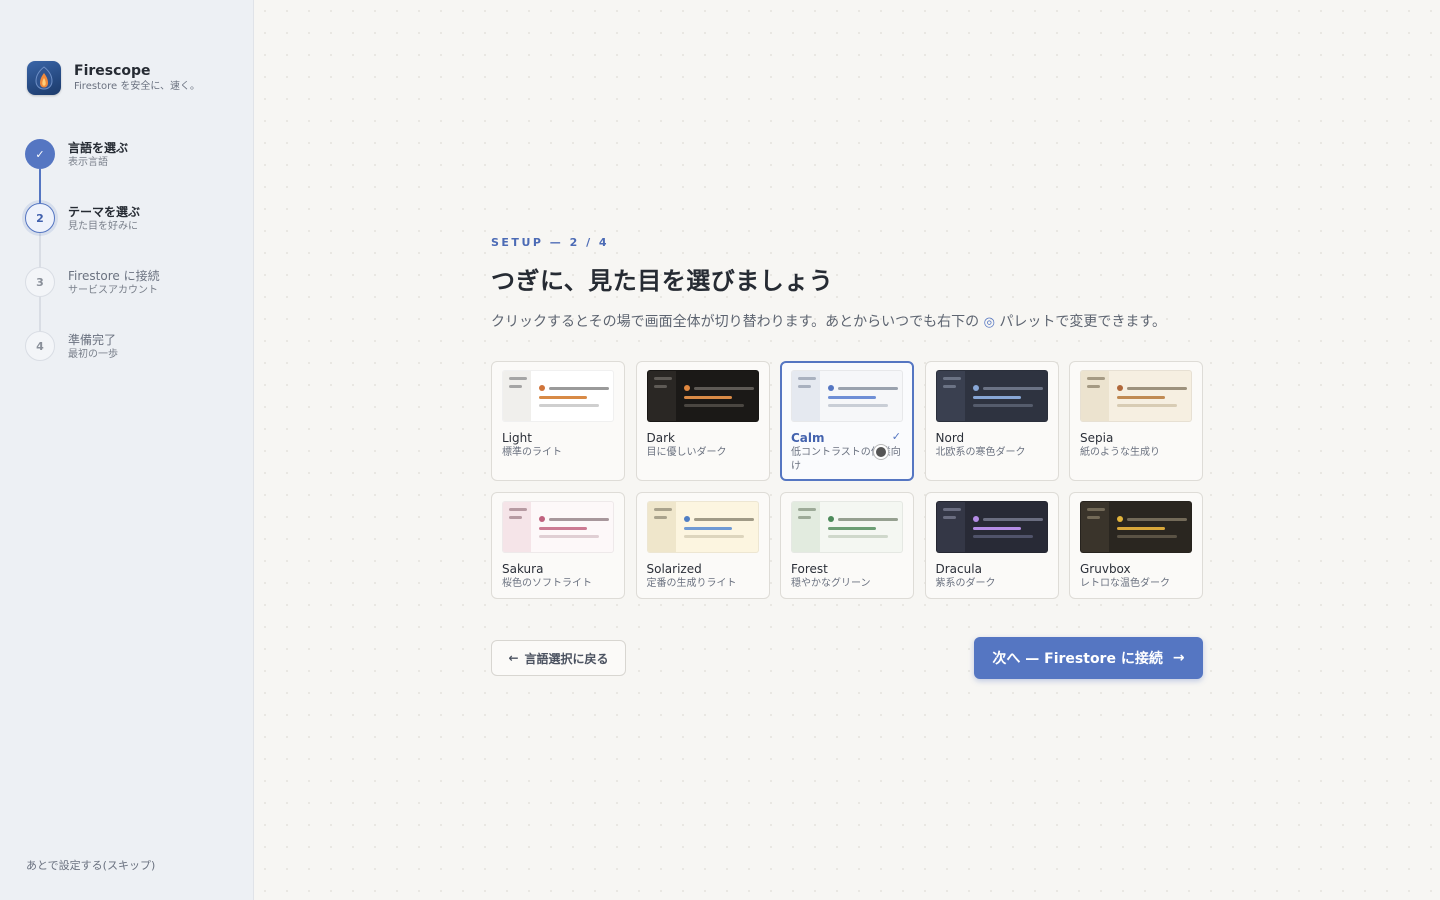 Image resolution: width=1440 pixels, height=900 pixels. I want to click on step-number: 4, so click(40, 346).